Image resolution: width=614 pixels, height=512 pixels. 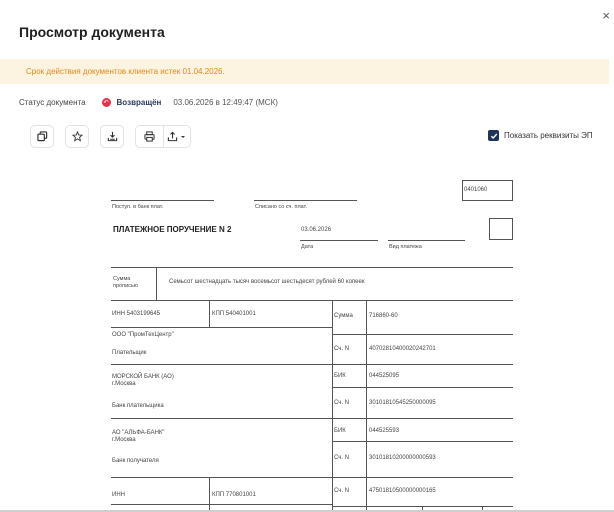 I want to click on copy-button, so click(x=42, y=136).